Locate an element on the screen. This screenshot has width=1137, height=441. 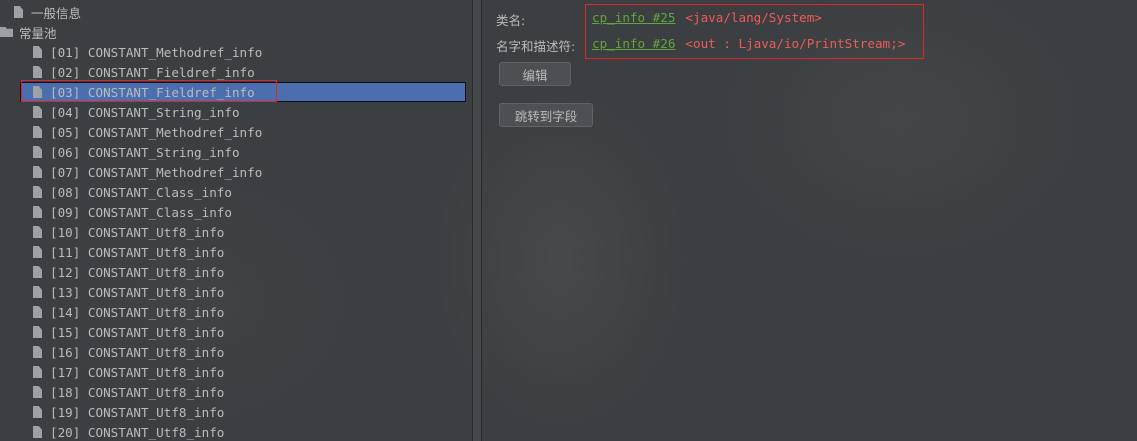
tree-item-label: [01] CONSTANT_Methodref_info is located at coordinates (156, 52).